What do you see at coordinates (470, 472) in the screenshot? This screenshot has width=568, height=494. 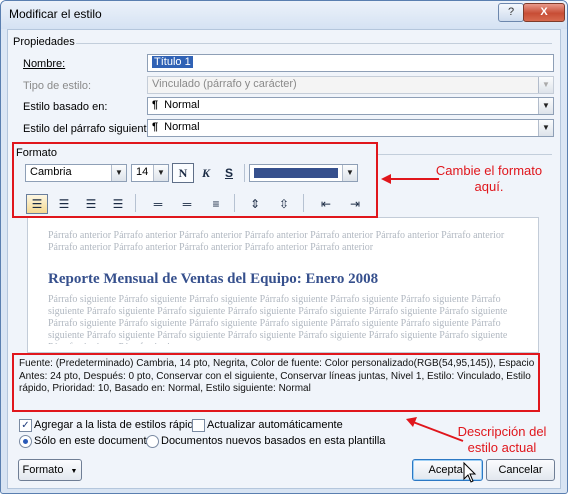 I see `mouse-cursor-icon` at bounding box center [470, 472].